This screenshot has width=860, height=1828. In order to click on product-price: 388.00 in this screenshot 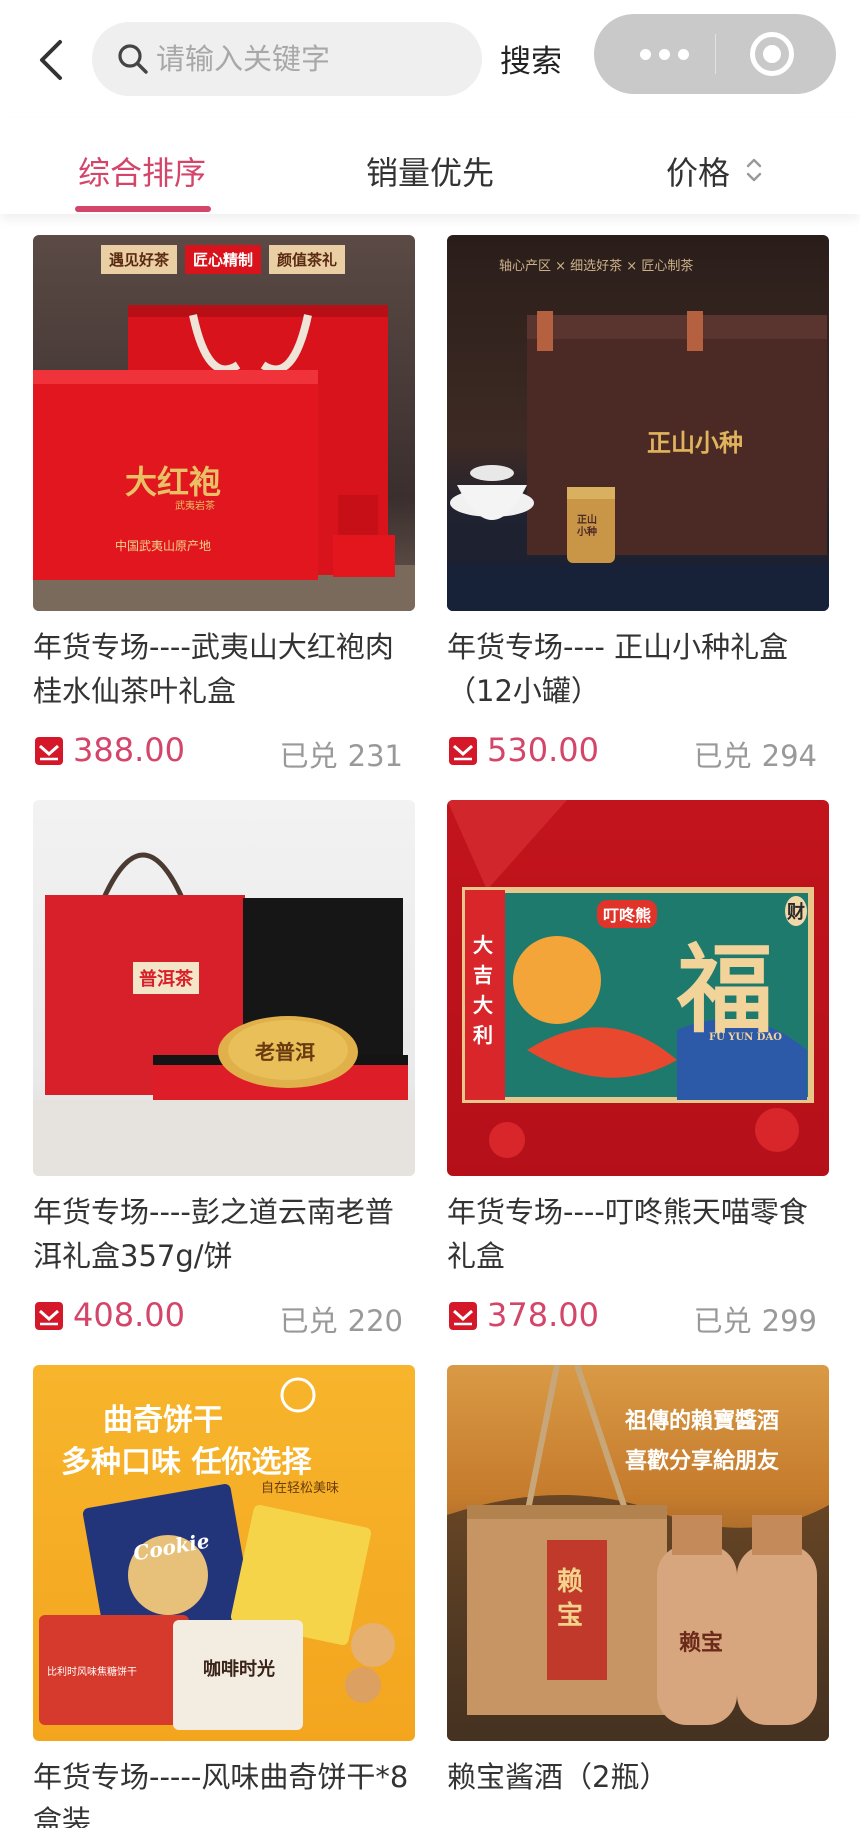, I will do `click(129, 750)`.